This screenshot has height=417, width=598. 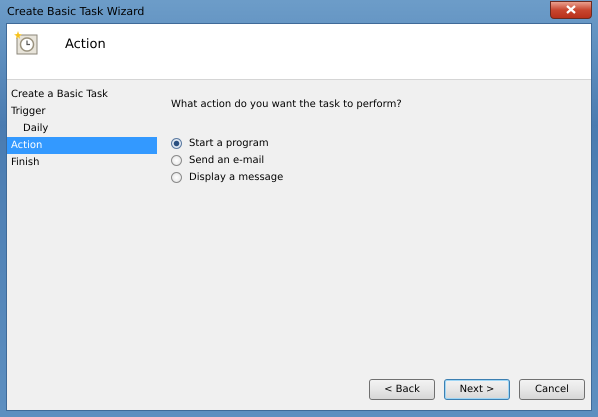 I want to click on close-button, so click(x=571, y=9).